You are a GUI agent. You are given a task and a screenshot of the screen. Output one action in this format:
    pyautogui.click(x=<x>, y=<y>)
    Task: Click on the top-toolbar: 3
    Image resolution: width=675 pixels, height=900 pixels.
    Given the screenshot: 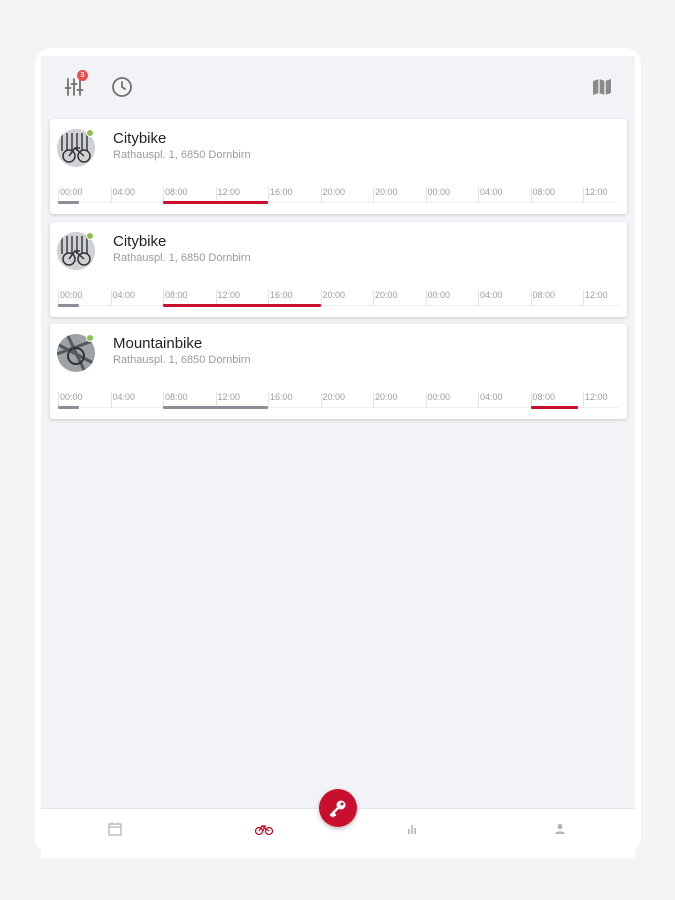 What is the action you would take?
    pyautogui.click(x=338, y=85)
    